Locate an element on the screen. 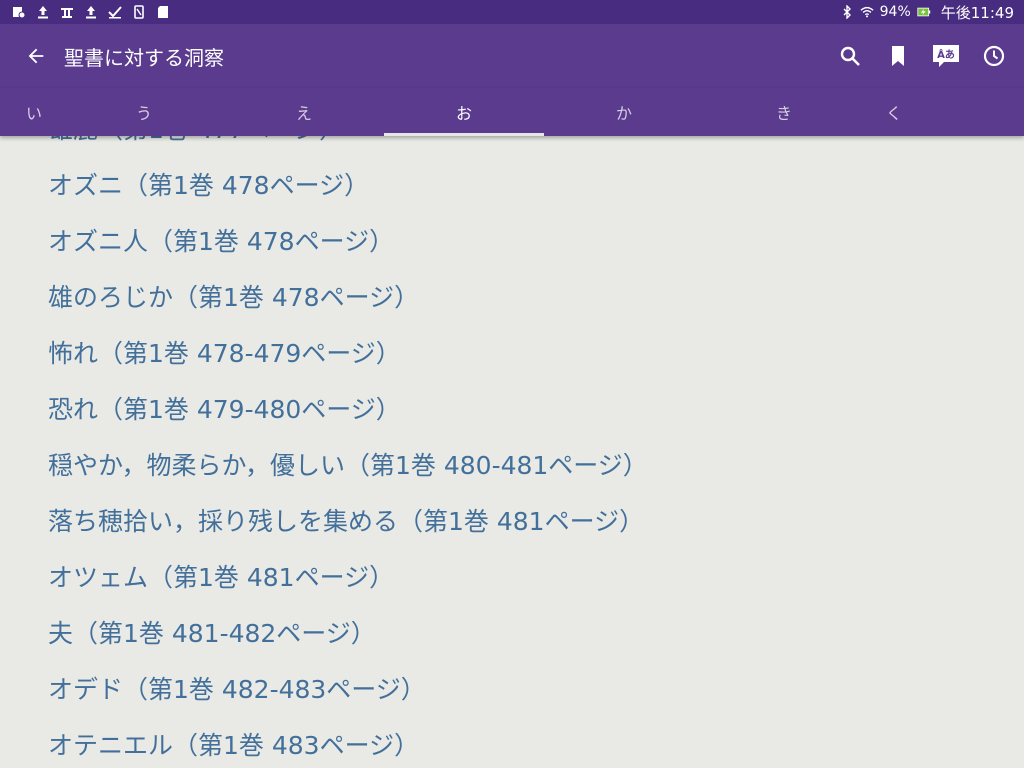 The width and height of the screenshot is (1024, 768). tab-label: え is located at coordinates (303, 113).